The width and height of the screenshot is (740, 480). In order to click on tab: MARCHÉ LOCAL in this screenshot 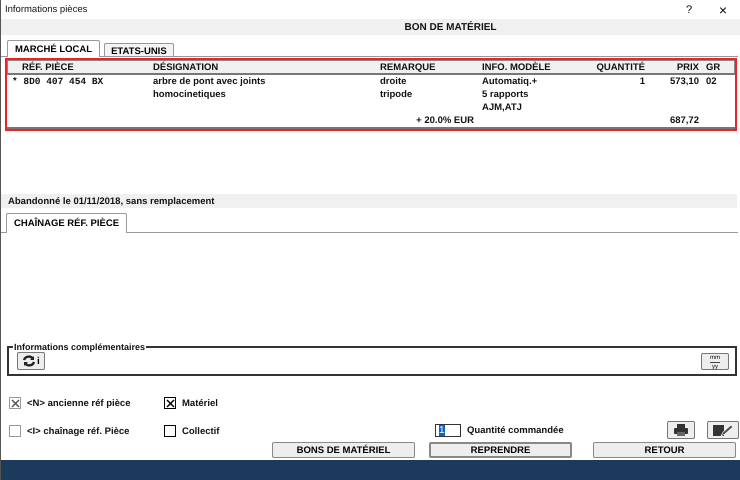, I will do `click(53, 48)`.